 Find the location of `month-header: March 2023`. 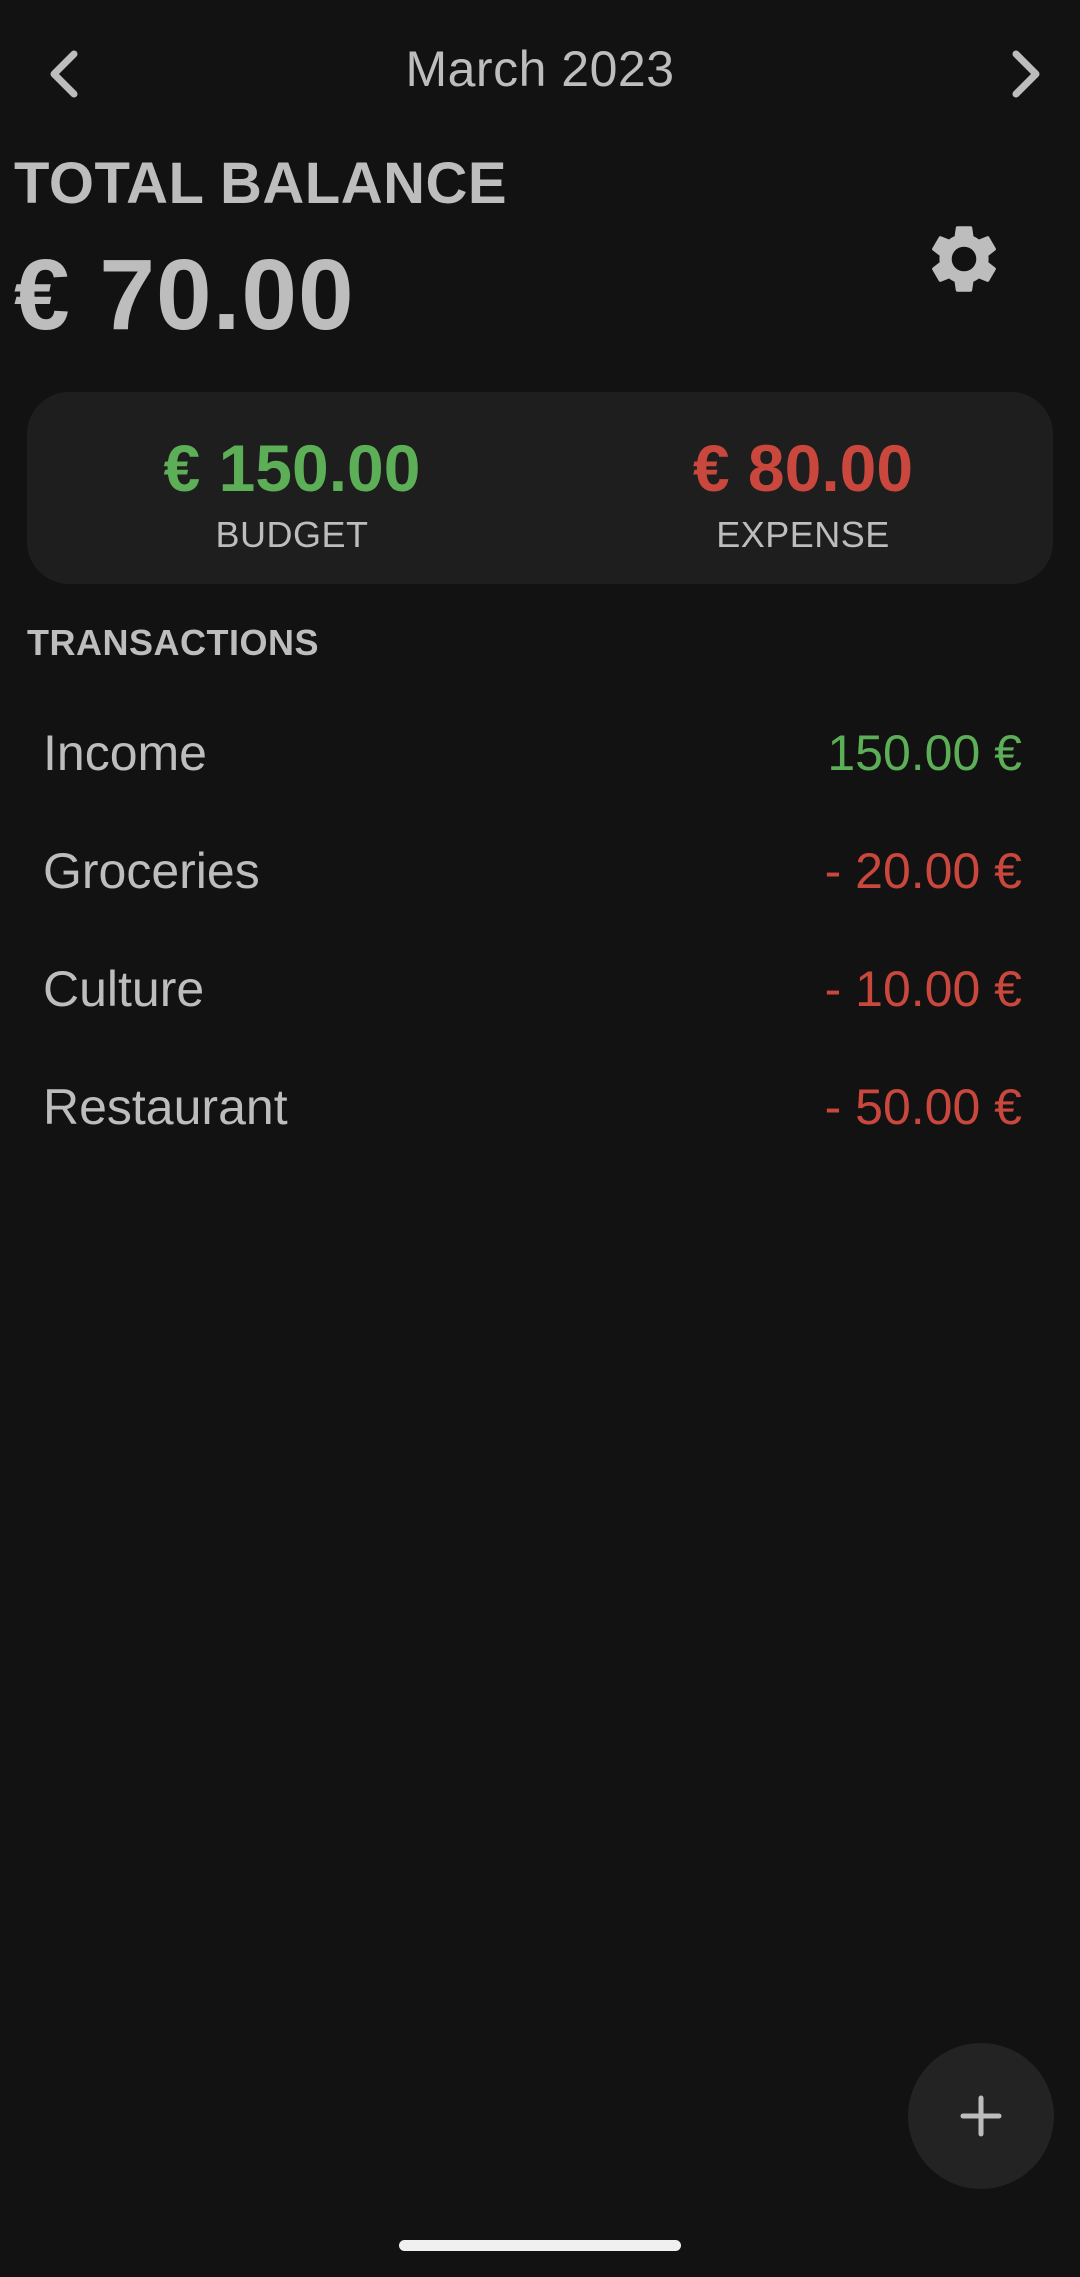

month-header: March 2023 is located at coordinates (540, 72).